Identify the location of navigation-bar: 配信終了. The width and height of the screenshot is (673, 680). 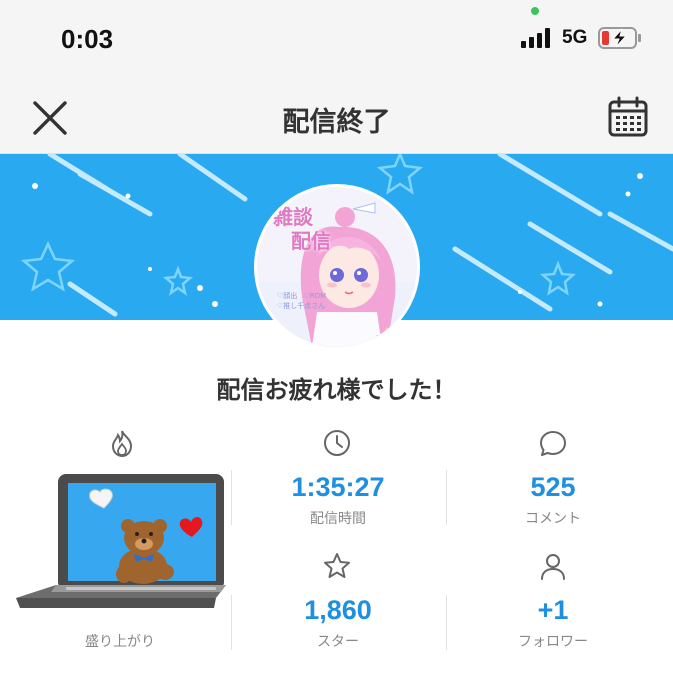
(336, 117).